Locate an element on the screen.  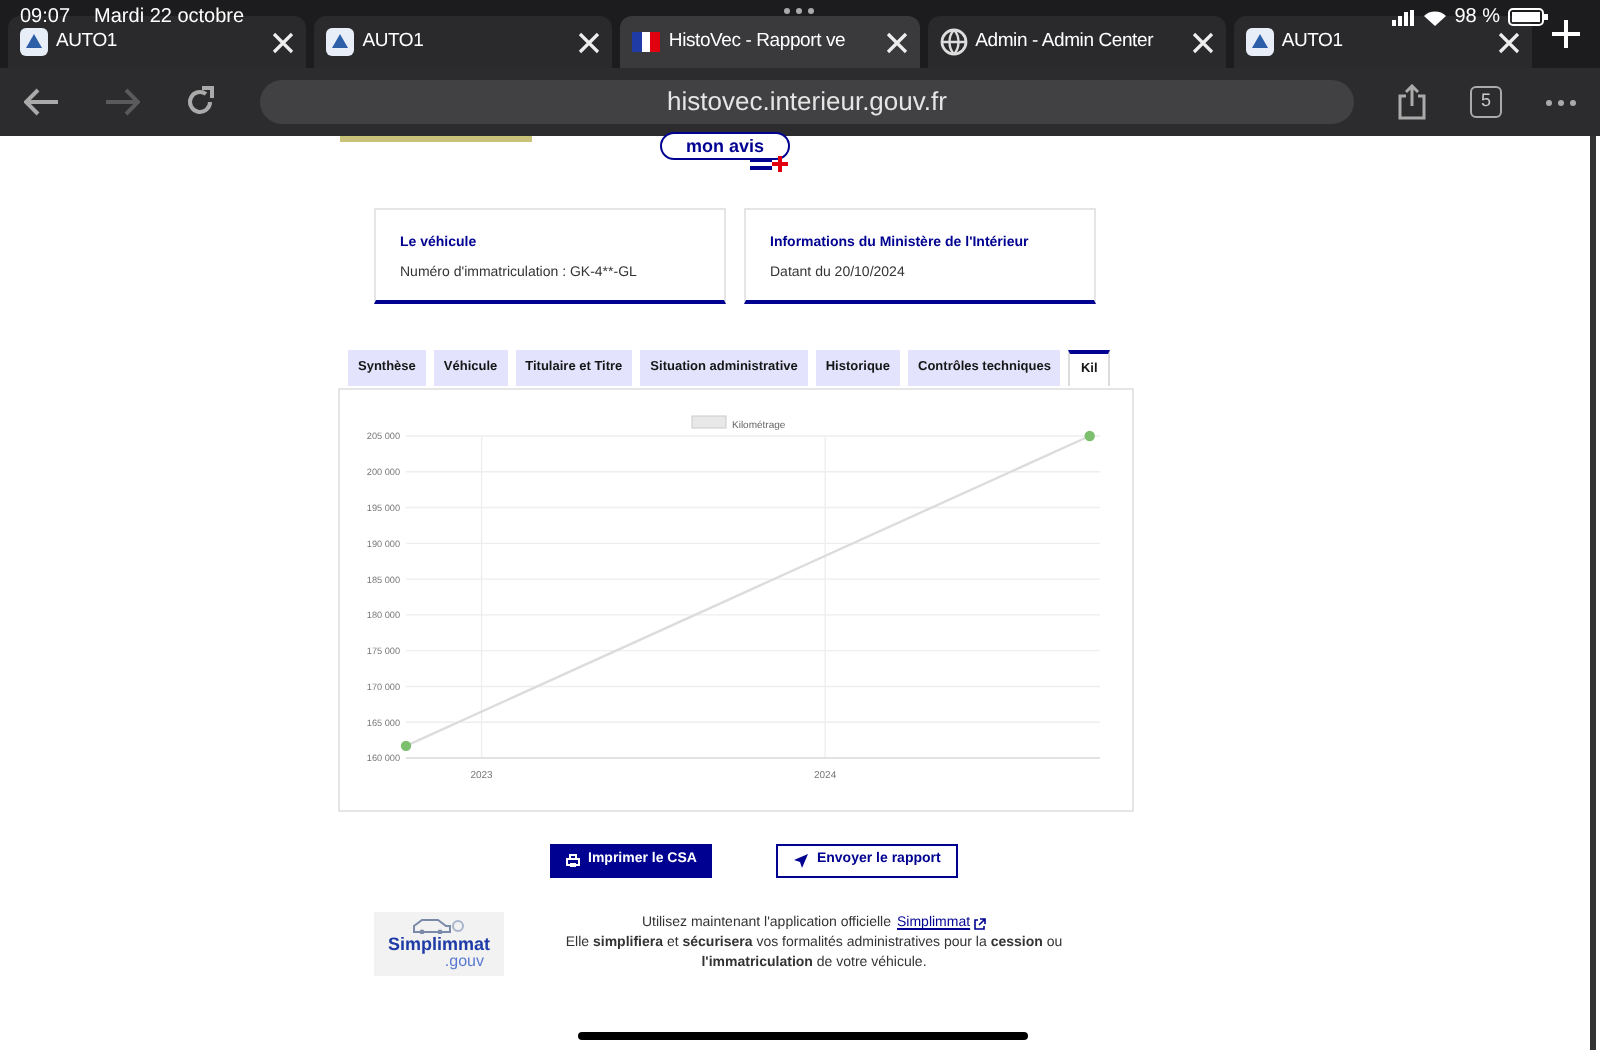
address-bar: histovec.interieur.gouv.fr is located at coordinates (807, 102).